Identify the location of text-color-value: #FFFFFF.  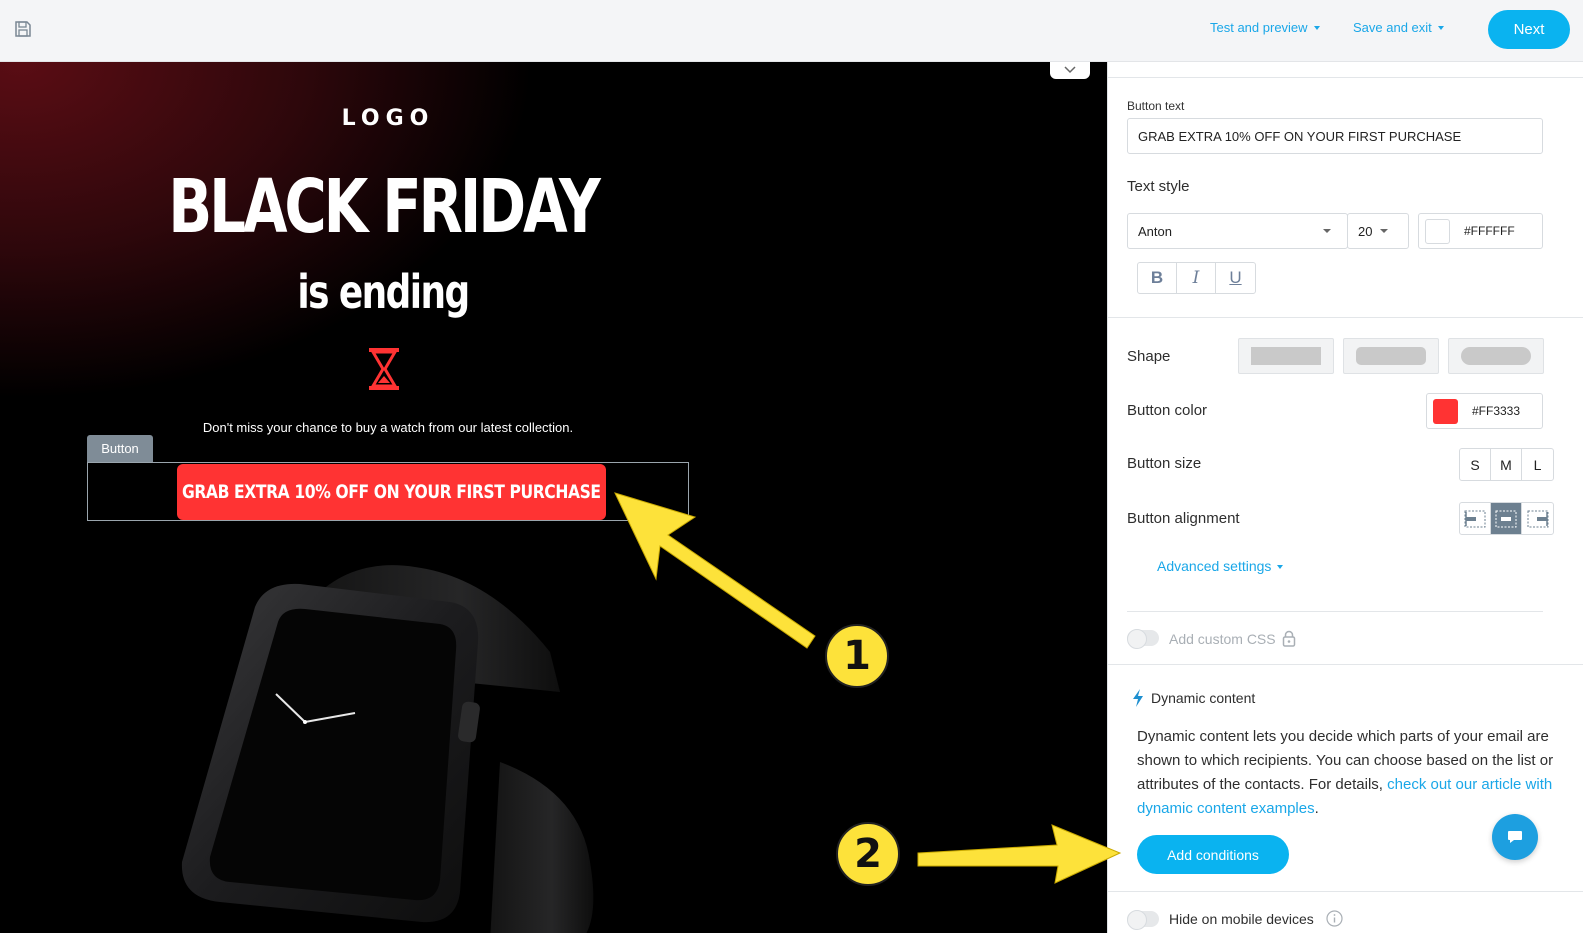
(1489, 231).